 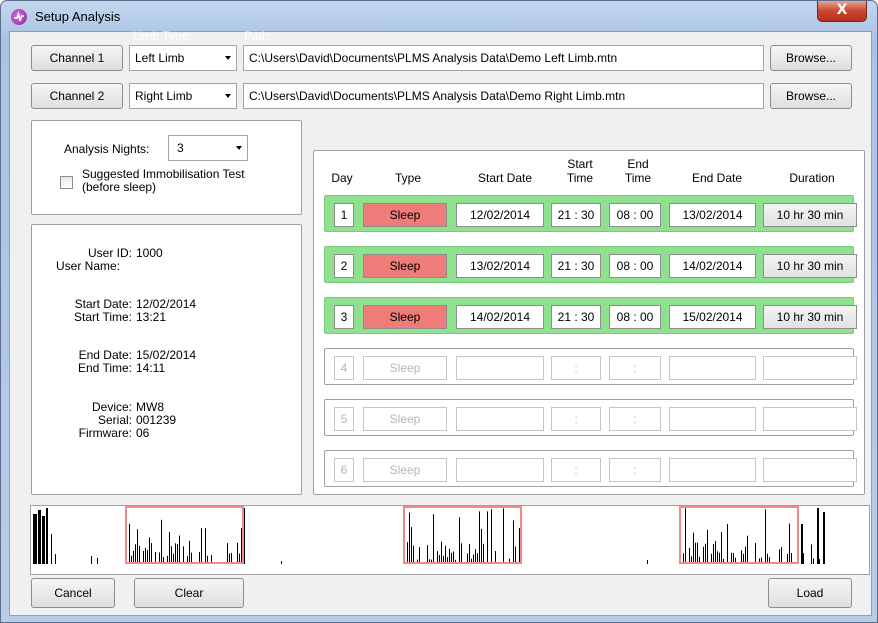 I want to click on channel-1-button: Channel 1, so click(x=77, y=58).